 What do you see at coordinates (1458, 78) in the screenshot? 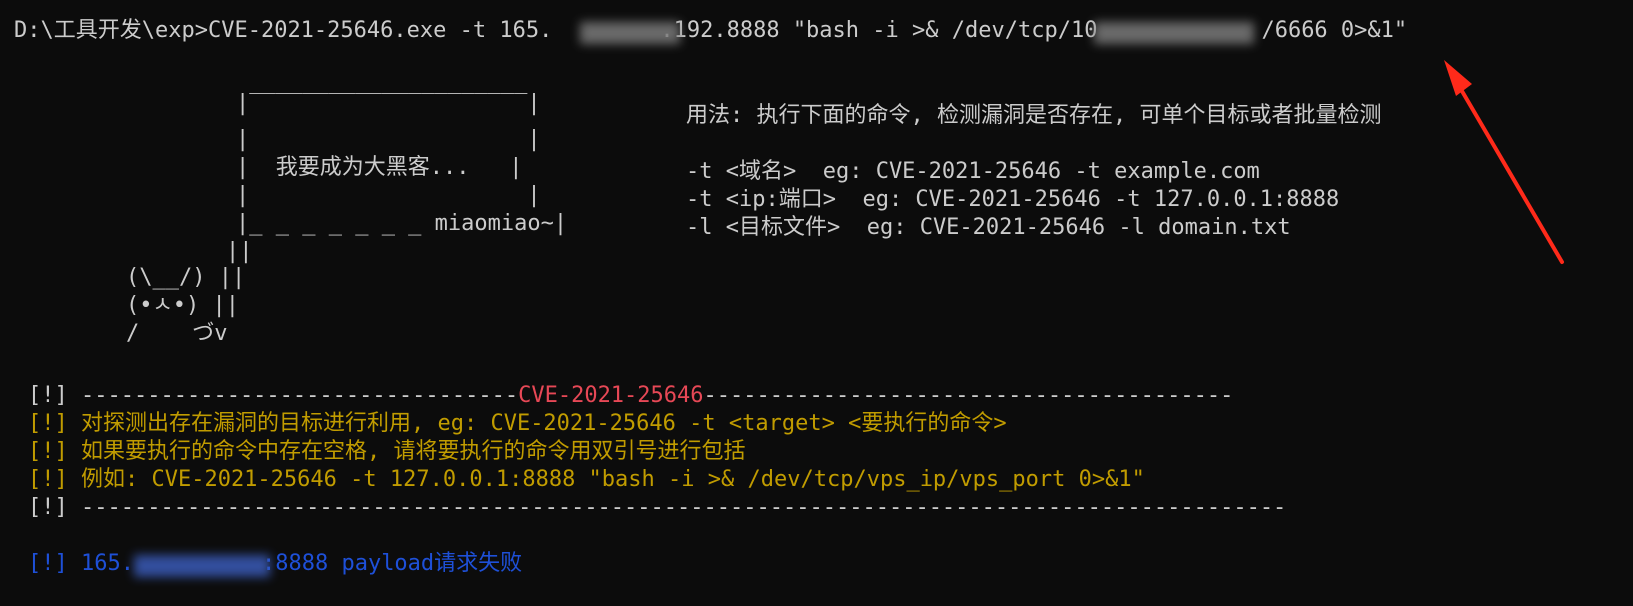
I see `arrow-head` at bounding box center [1458, 78].